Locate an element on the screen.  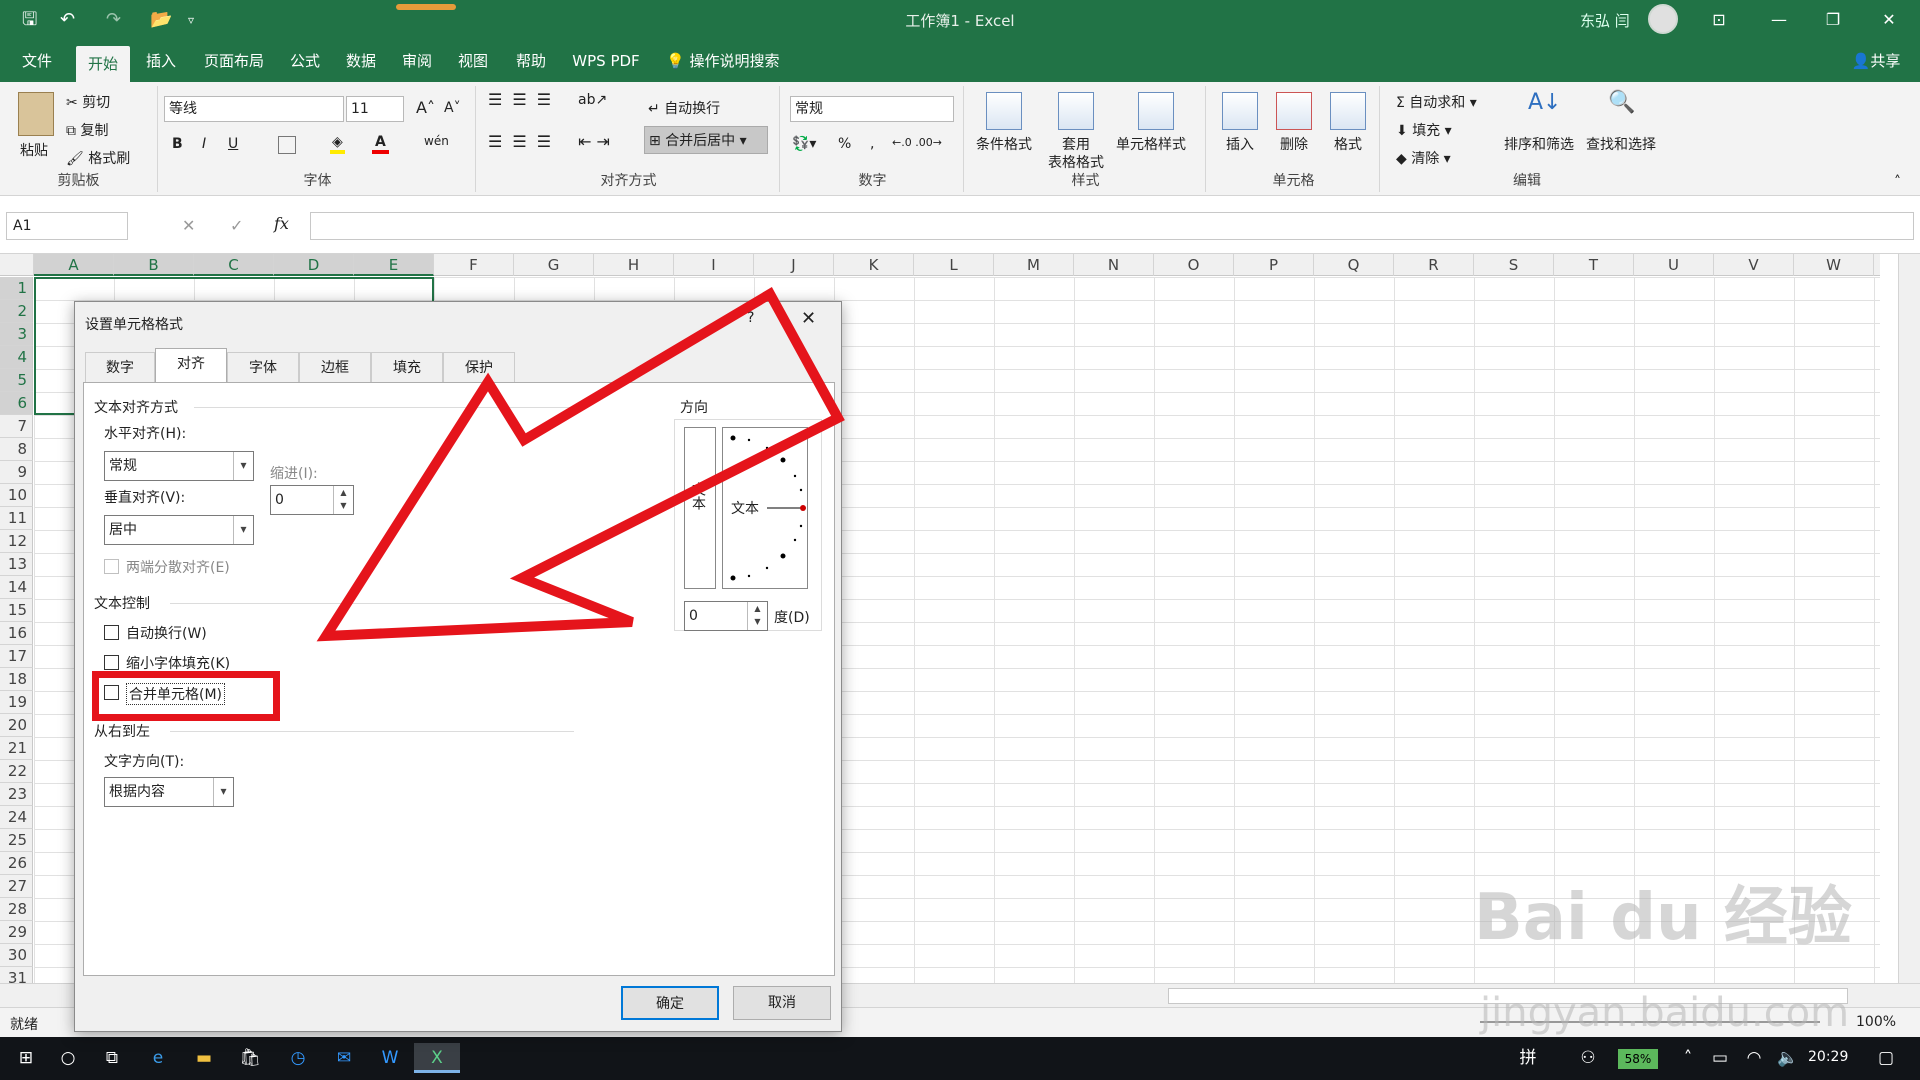
column-header: E is located at coordinates (394, 265).